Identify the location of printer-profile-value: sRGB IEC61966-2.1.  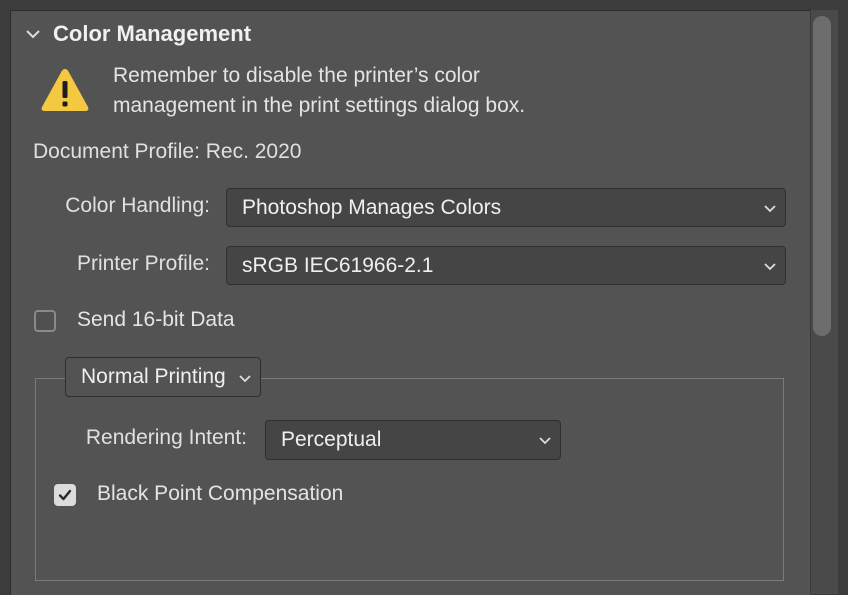
(338, 265).